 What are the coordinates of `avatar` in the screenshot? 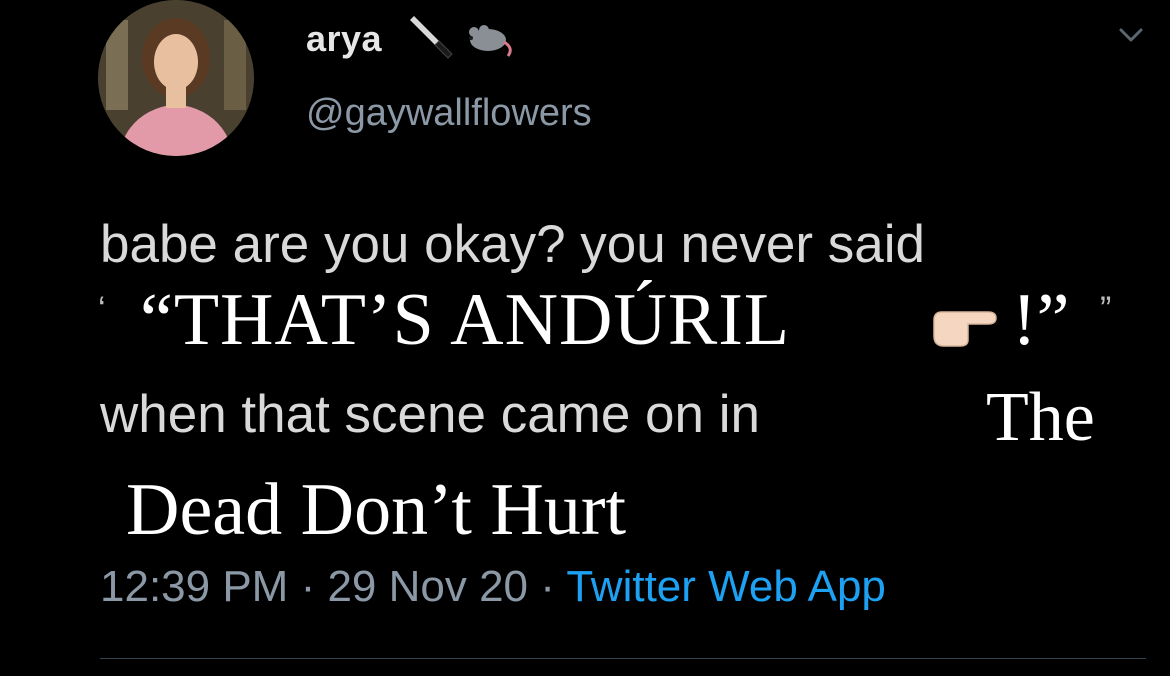 It's located at (176, 78).